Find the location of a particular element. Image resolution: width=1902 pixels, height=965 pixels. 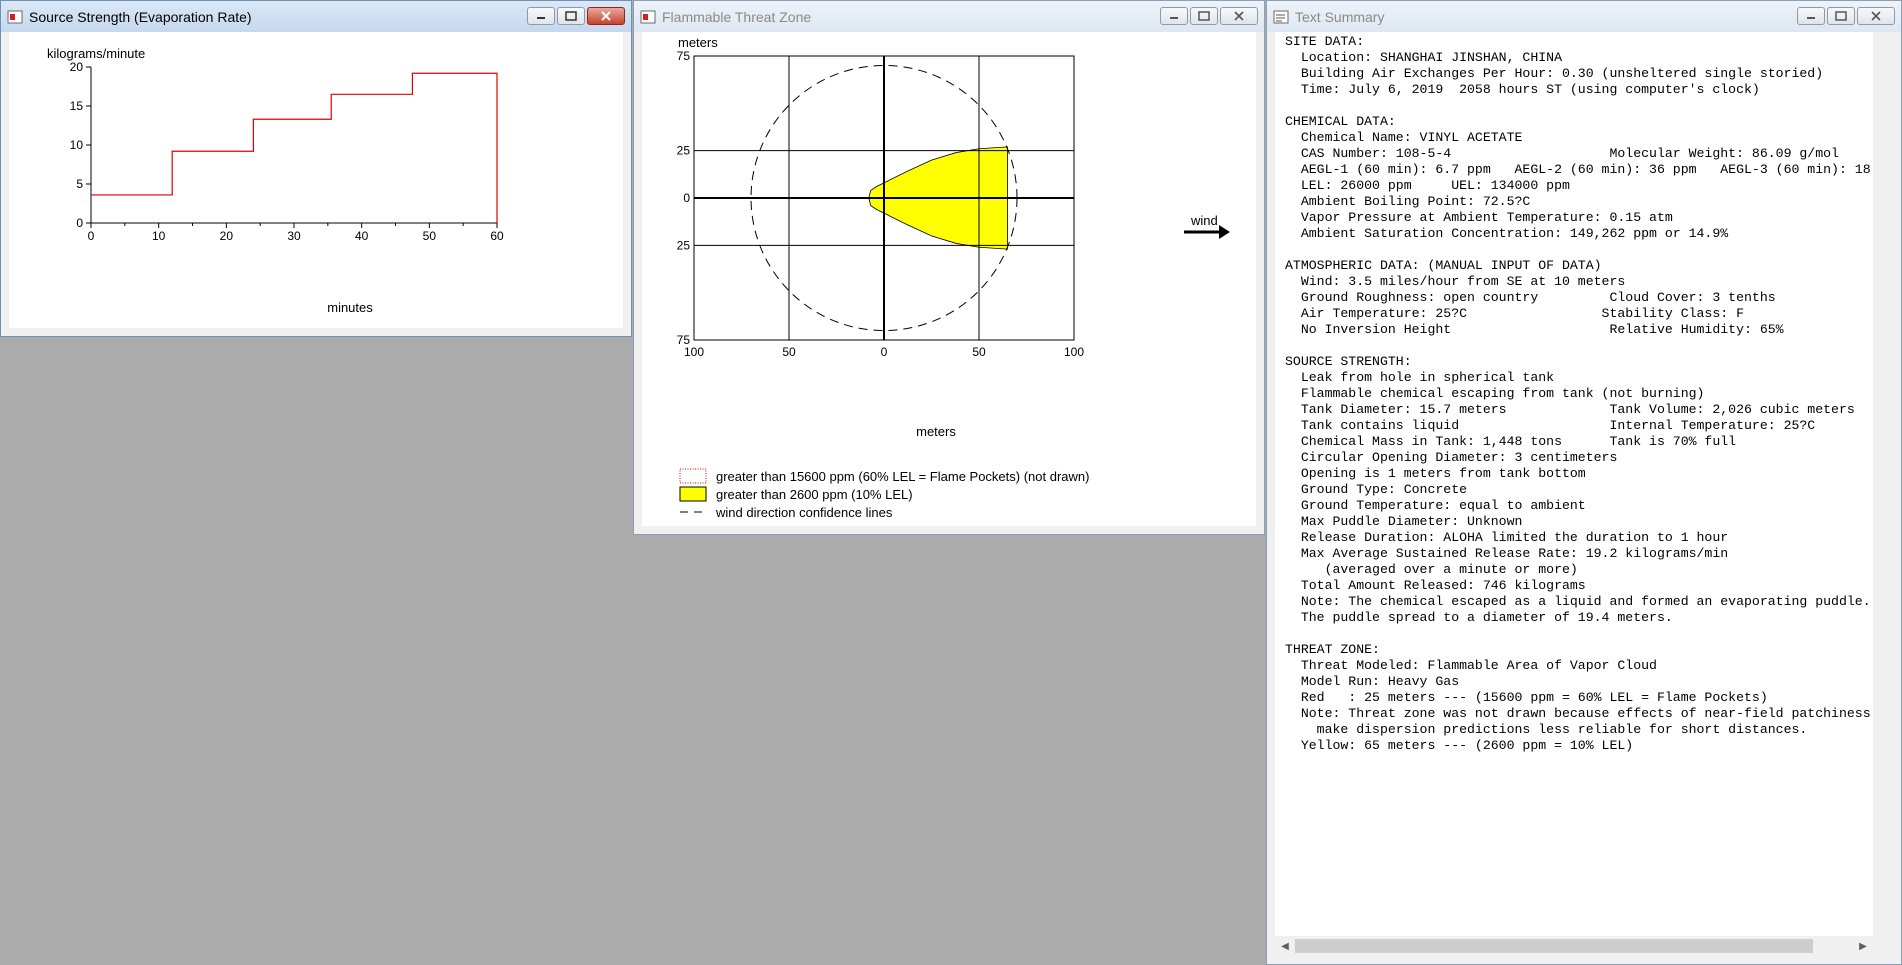

y-tick-label: 10 is located at coordinates (77, 145).